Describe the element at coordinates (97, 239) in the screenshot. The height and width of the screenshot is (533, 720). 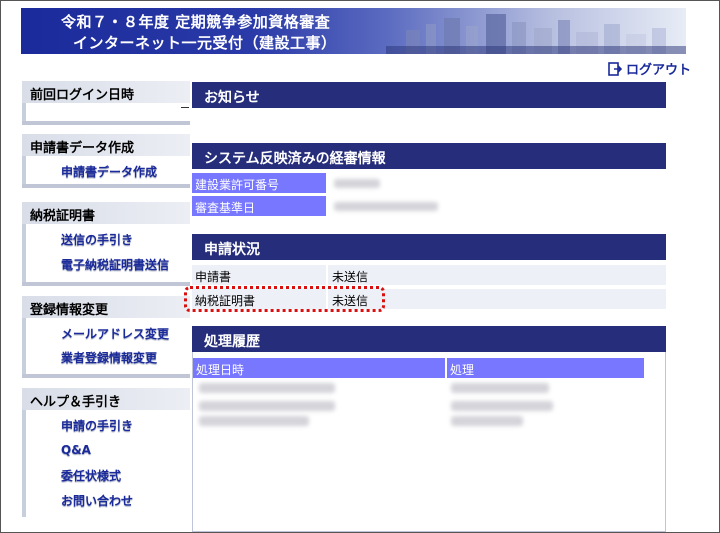
I see `sidebar-item-sending-guide: 送信の手引き` at that location.